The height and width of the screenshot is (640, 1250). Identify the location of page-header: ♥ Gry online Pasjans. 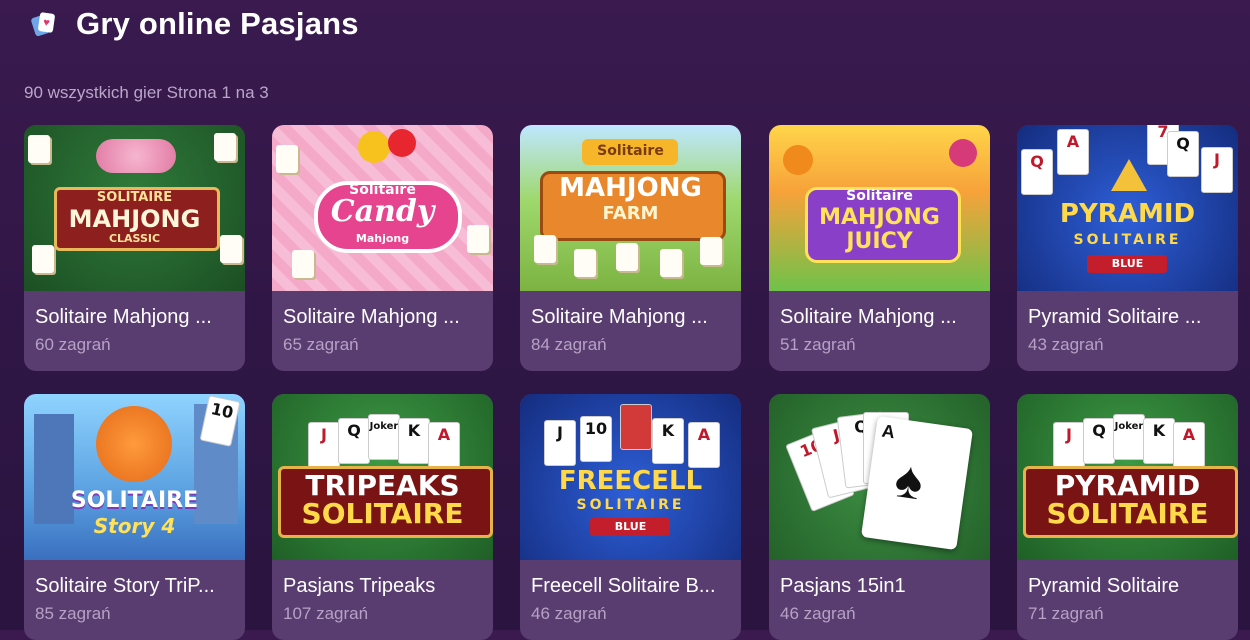
(194, 24).